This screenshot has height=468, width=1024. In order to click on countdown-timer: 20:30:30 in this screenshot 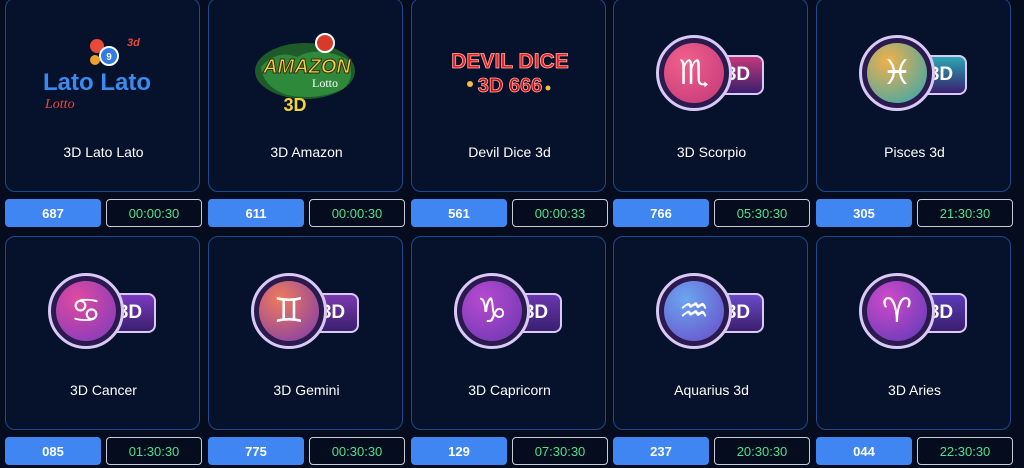, I will do `click(762, 451)`.